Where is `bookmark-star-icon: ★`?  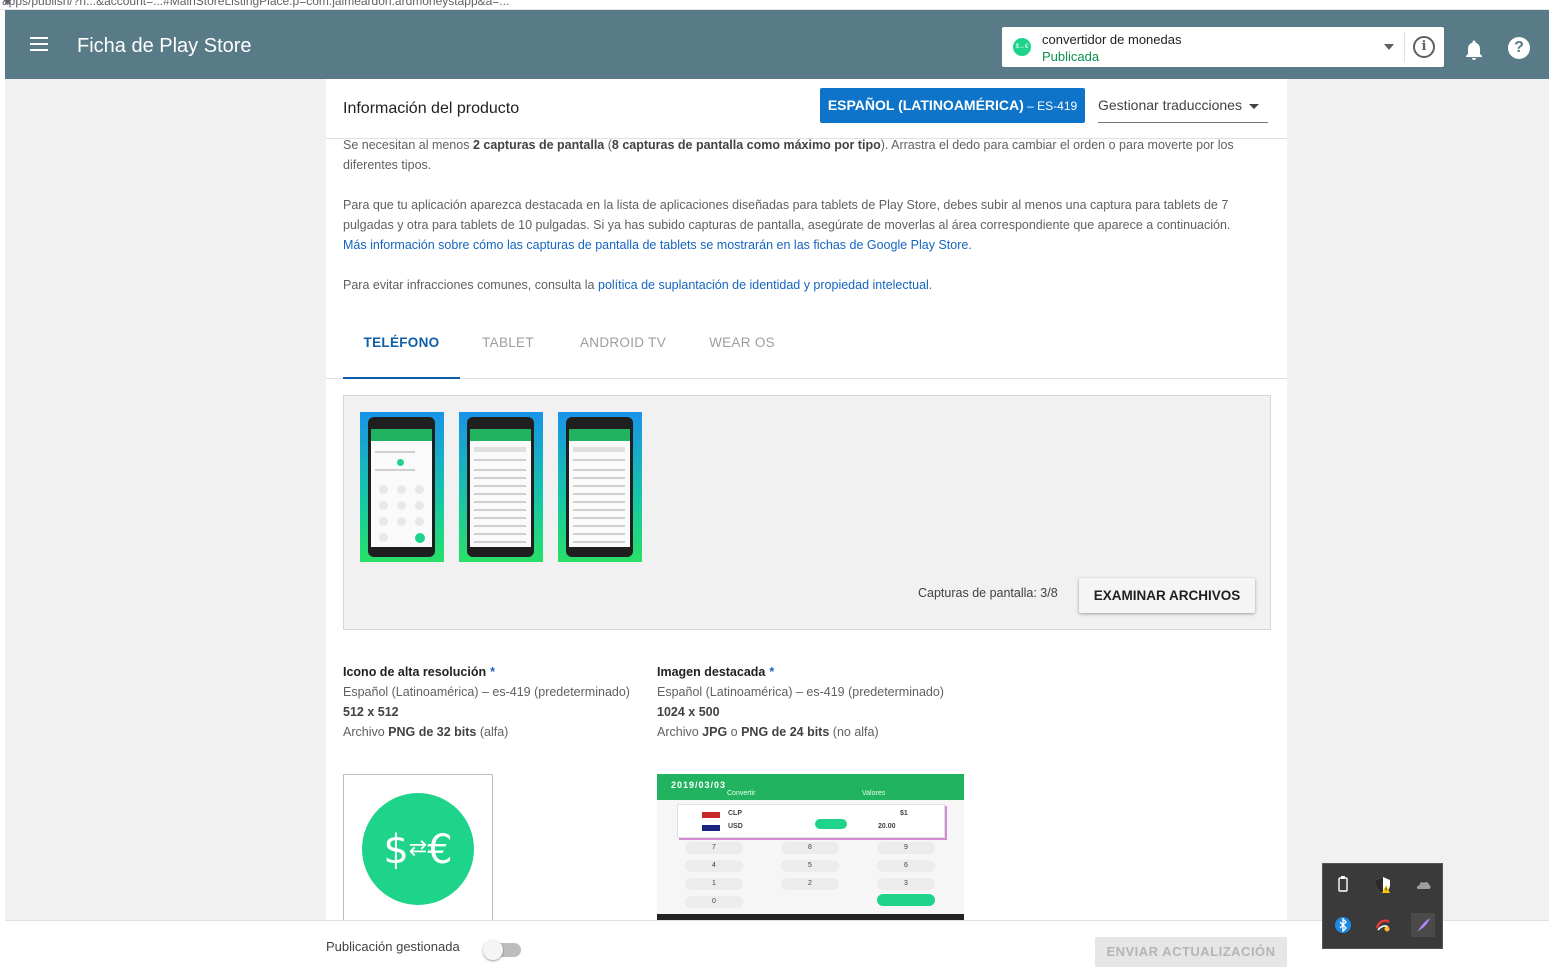
bookmark-star-icon: ★ is located at coordinates (769, 4).